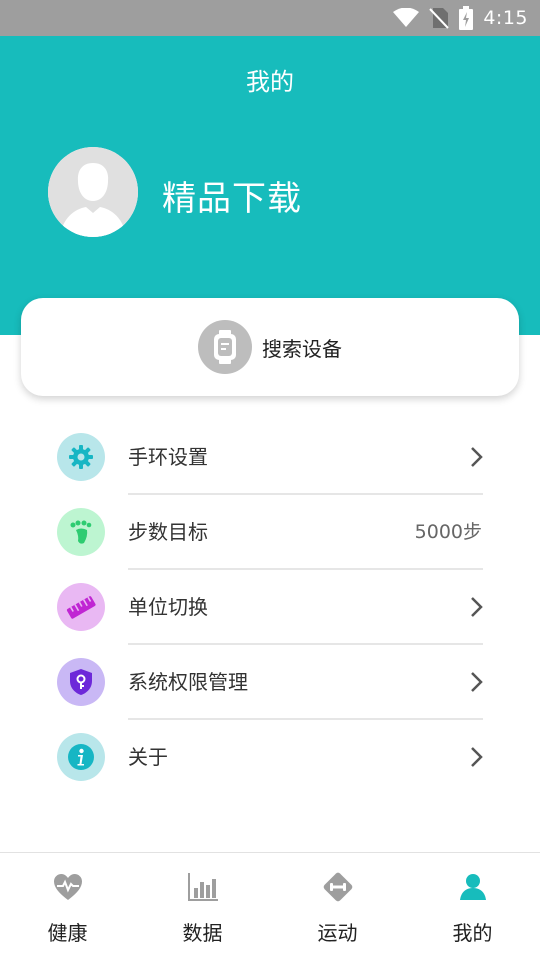 This screenshot has height=960, width=540. Describe the element at coordinates (81, 607) in the screenshot. I see `ruler-icon` at that location.